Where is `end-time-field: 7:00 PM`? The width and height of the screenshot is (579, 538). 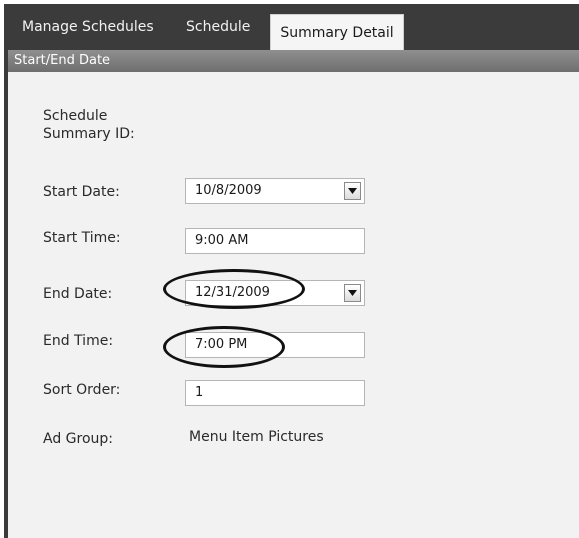 end-time-field: 7:00 PM is located at coordinates (275, 345).